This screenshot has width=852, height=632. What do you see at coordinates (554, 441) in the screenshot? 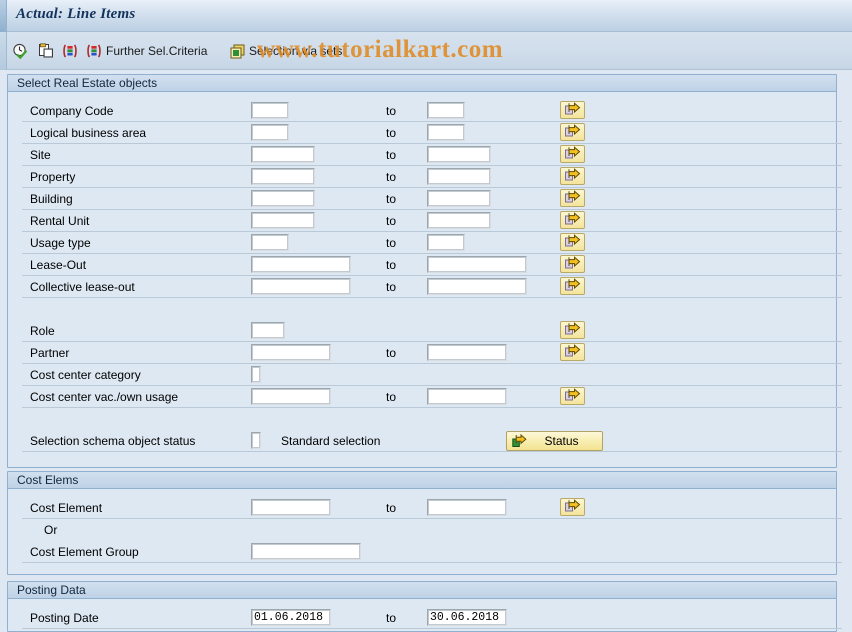
I see `status-button: Status` at bounding box center [554, 441].